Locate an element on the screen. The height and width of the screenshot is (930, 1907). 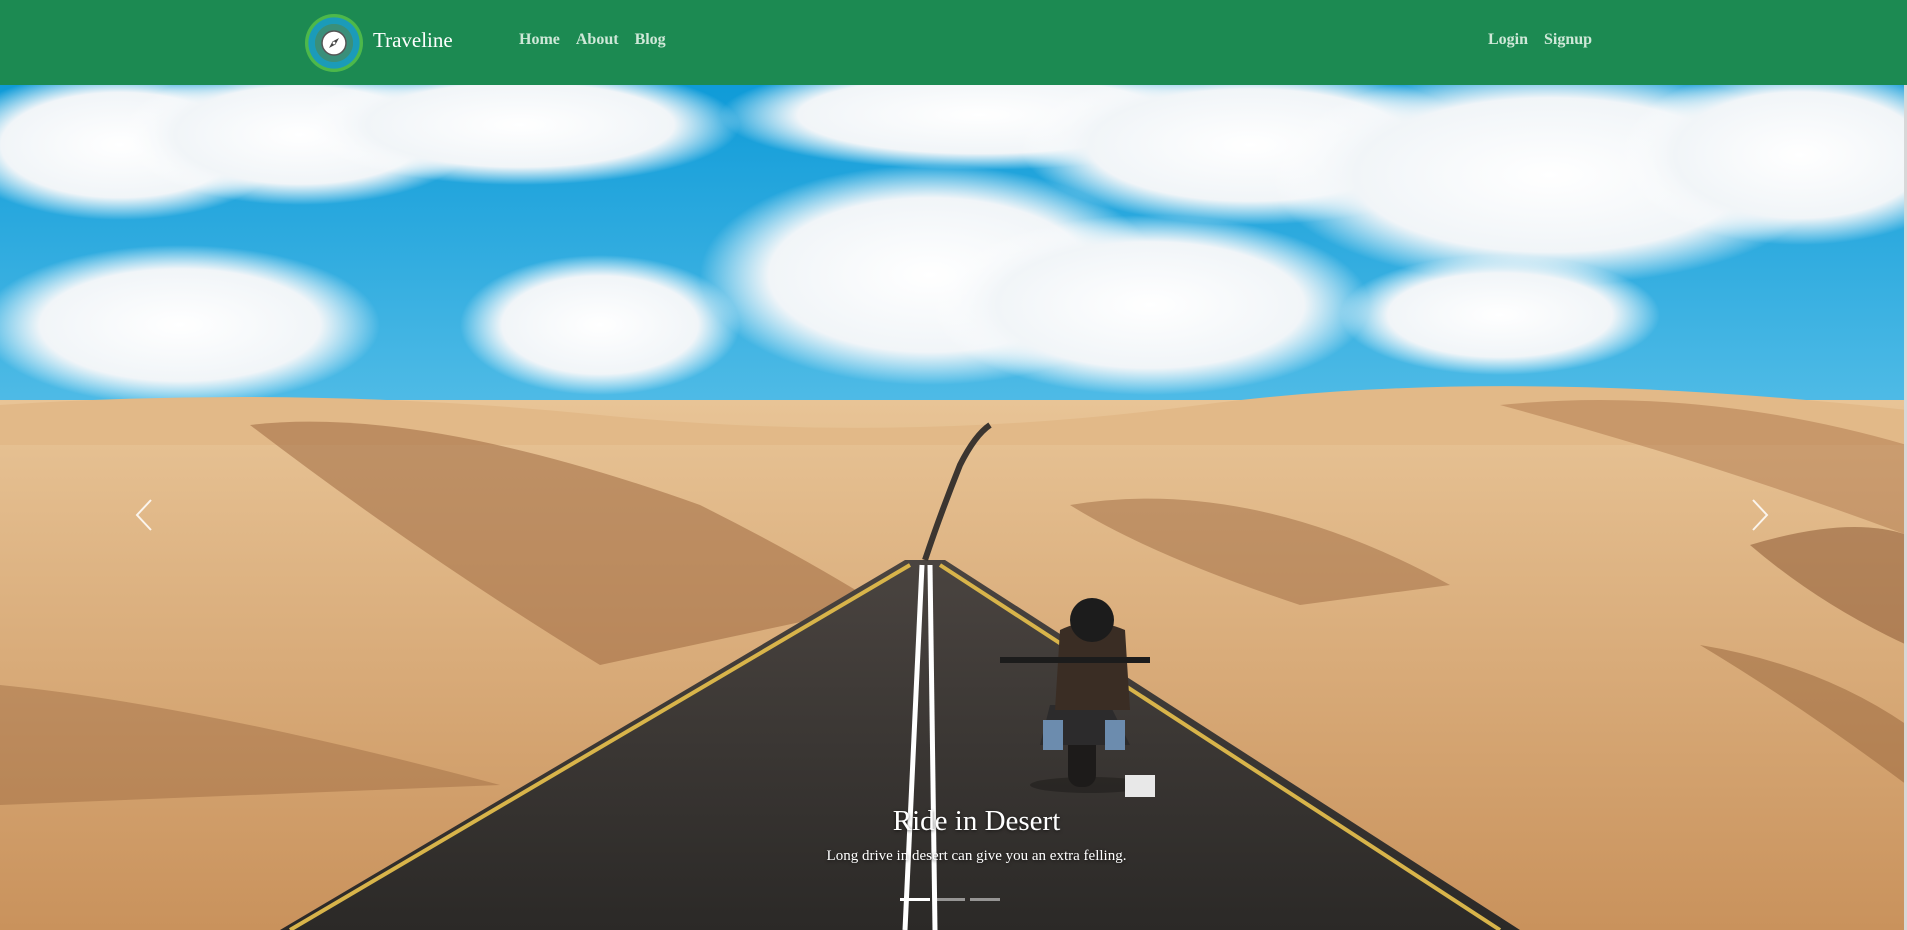
brand-link: Traveline is located at coordinates (379, 43).